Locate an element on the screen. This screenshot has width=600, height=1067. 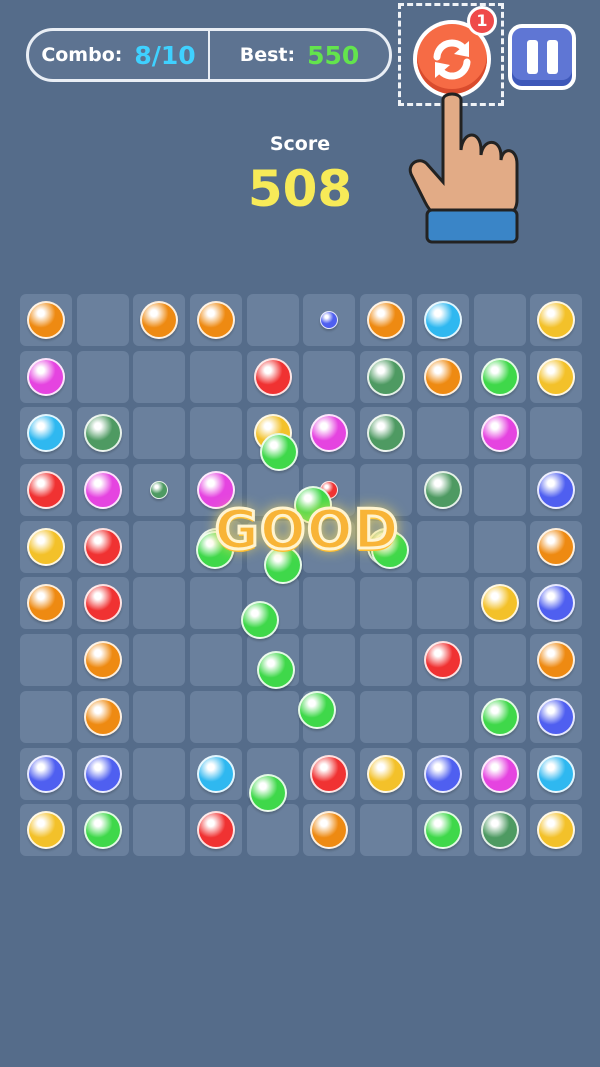
pause-button is located at coordinates (542, 57).